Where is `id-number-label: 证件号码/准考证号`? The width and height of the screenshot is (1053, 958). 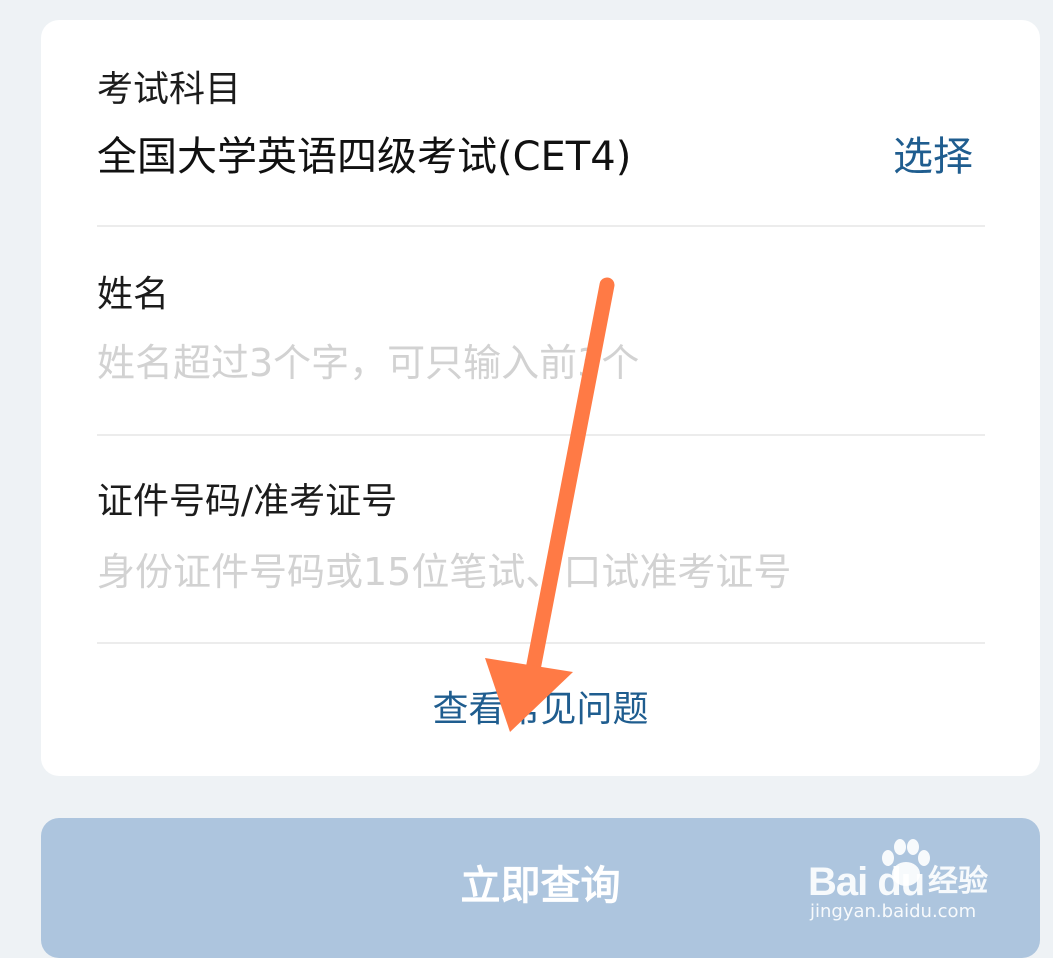 id-number-label: 证件号码/准考证号 is located at coordinates (247, 501).